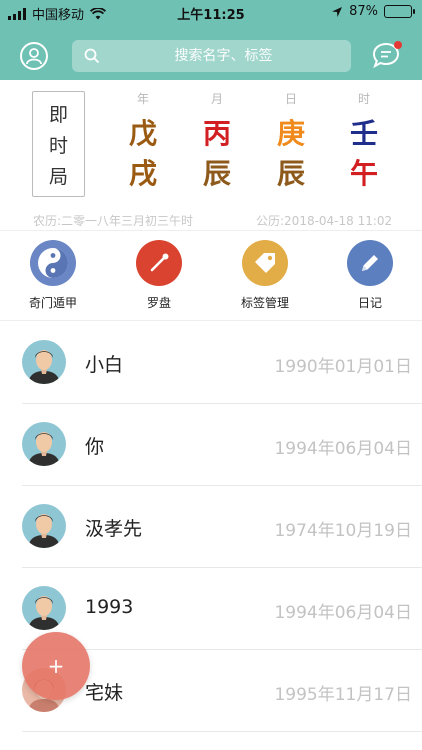  I want to click on compass-icon, so click(159, 262).